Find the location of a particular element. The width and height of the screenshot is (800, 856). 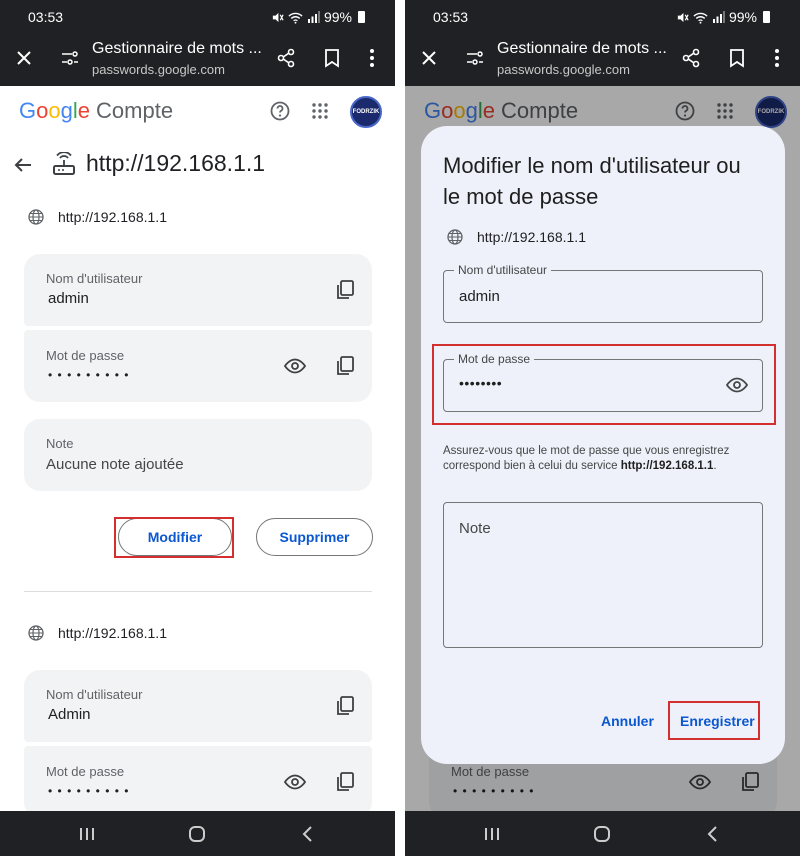

google-account-logo: Google Compte is located at coordinates (96, 111).